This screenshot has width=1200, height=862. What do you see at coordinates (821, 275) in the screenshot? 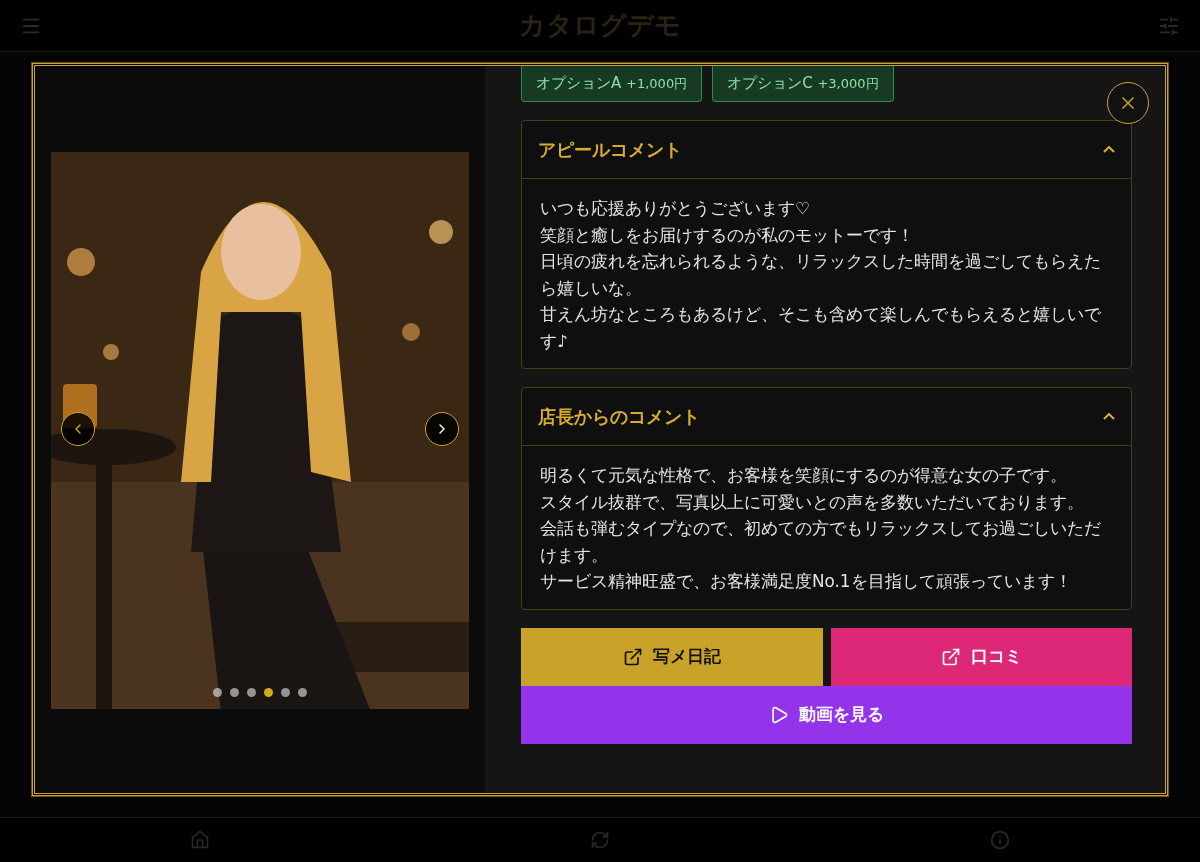
I see `comment-text: 日頃の疲れを忘れられるような、リラックスした時間を過ごしてもらえたら嬉しいな。` at bounding box center [821, 275].